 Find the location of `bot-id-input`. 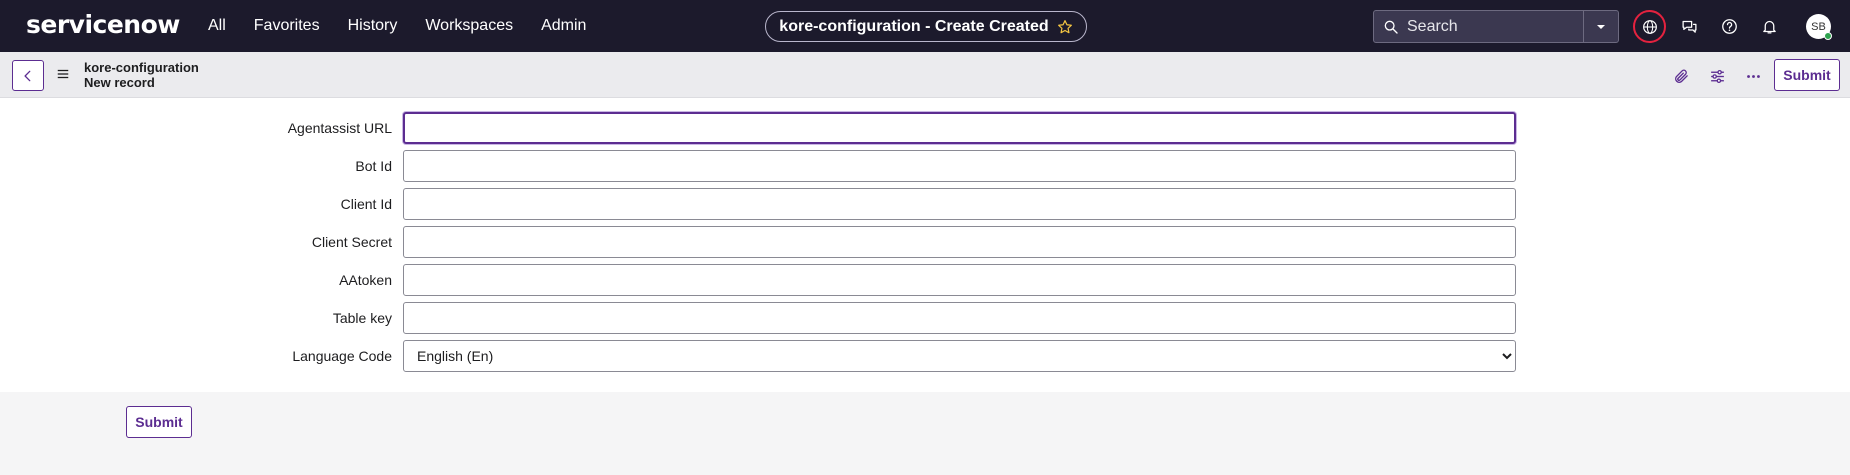

bot-id-input is located at coordinates (959, 166).